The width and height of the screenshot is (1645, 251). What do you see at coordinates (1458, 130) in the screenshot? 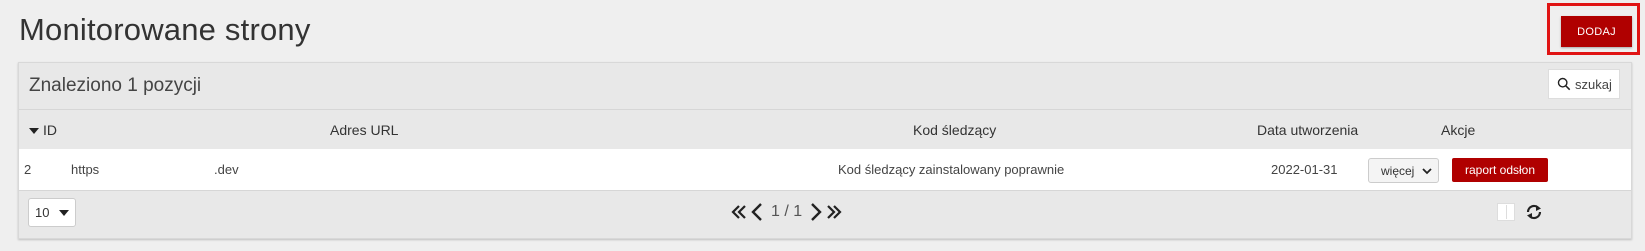
I see `column-header-actions: Akcje` at bounding box center [1458, 130].